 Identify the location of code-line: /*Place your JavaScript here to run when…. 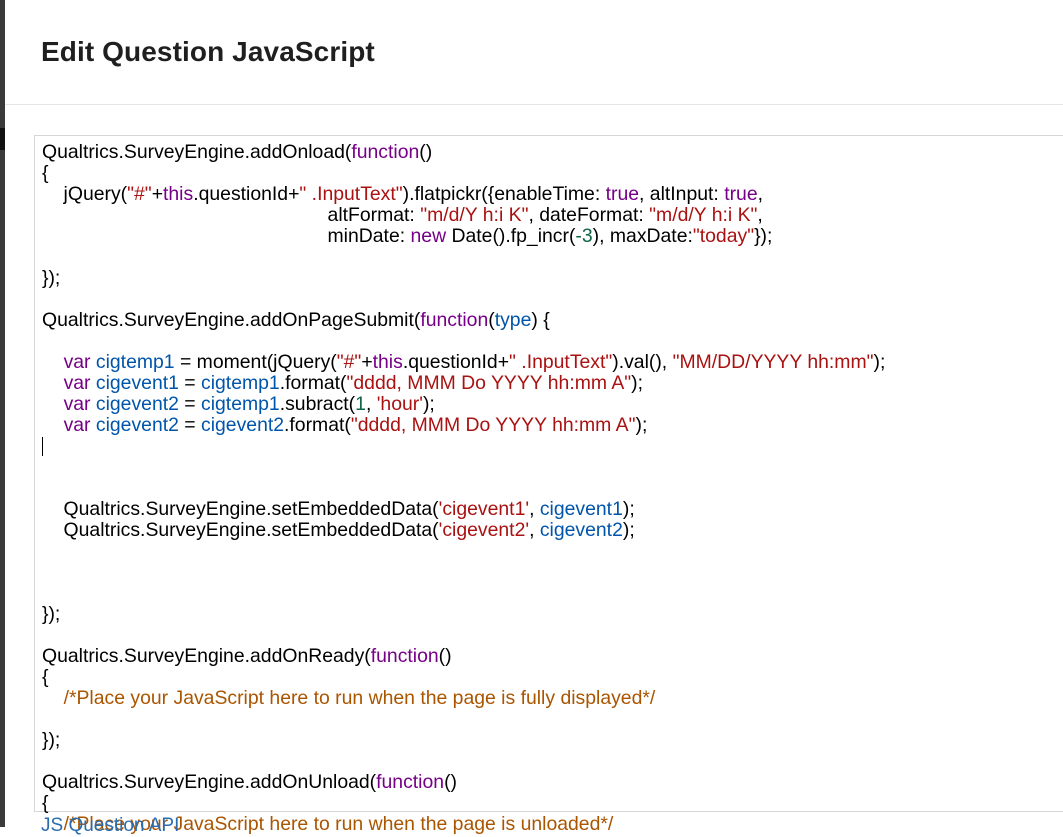
(463, 698).